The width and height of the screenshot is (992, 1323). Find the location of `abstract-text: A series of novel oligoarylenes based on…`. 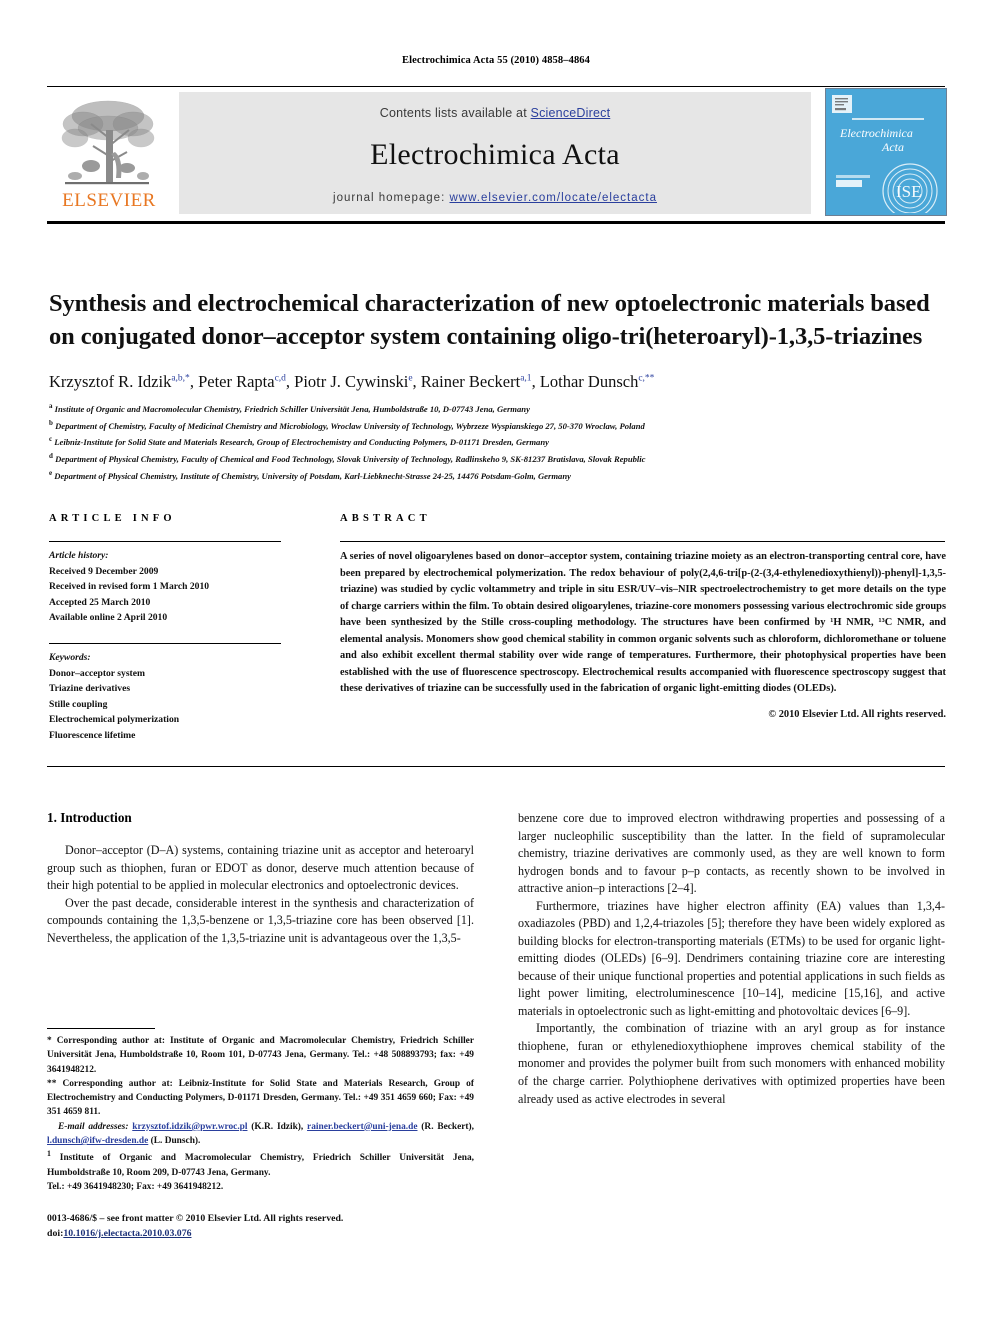

abstract-text: A series of novel oligoarylenes based on… is located at coordinates (643, 623).